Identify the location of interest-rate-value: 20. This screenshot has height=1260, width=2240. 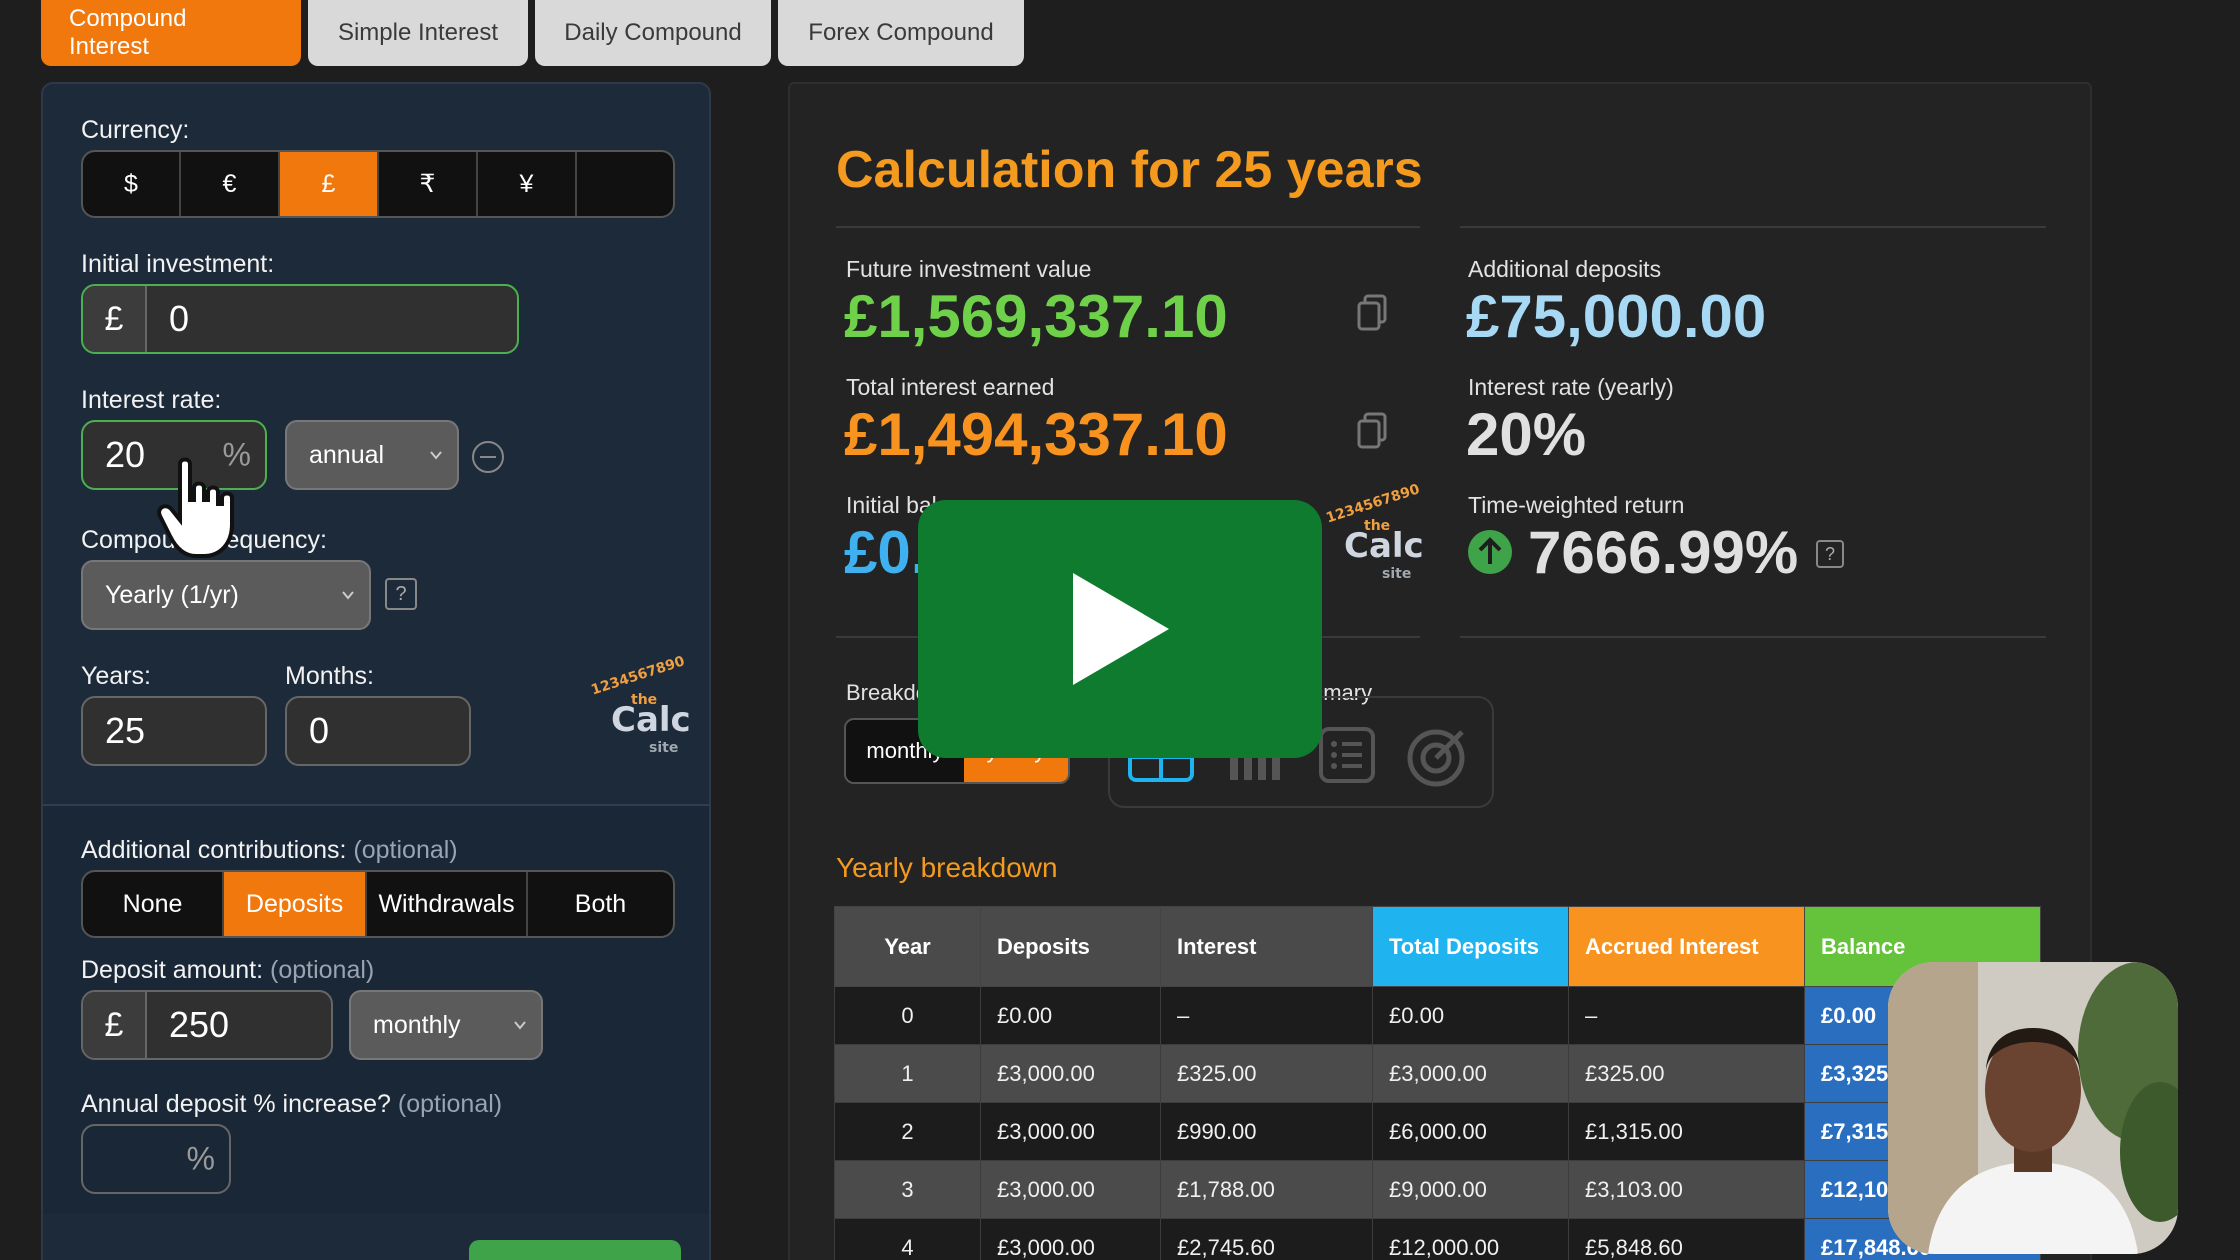
(125, 454).